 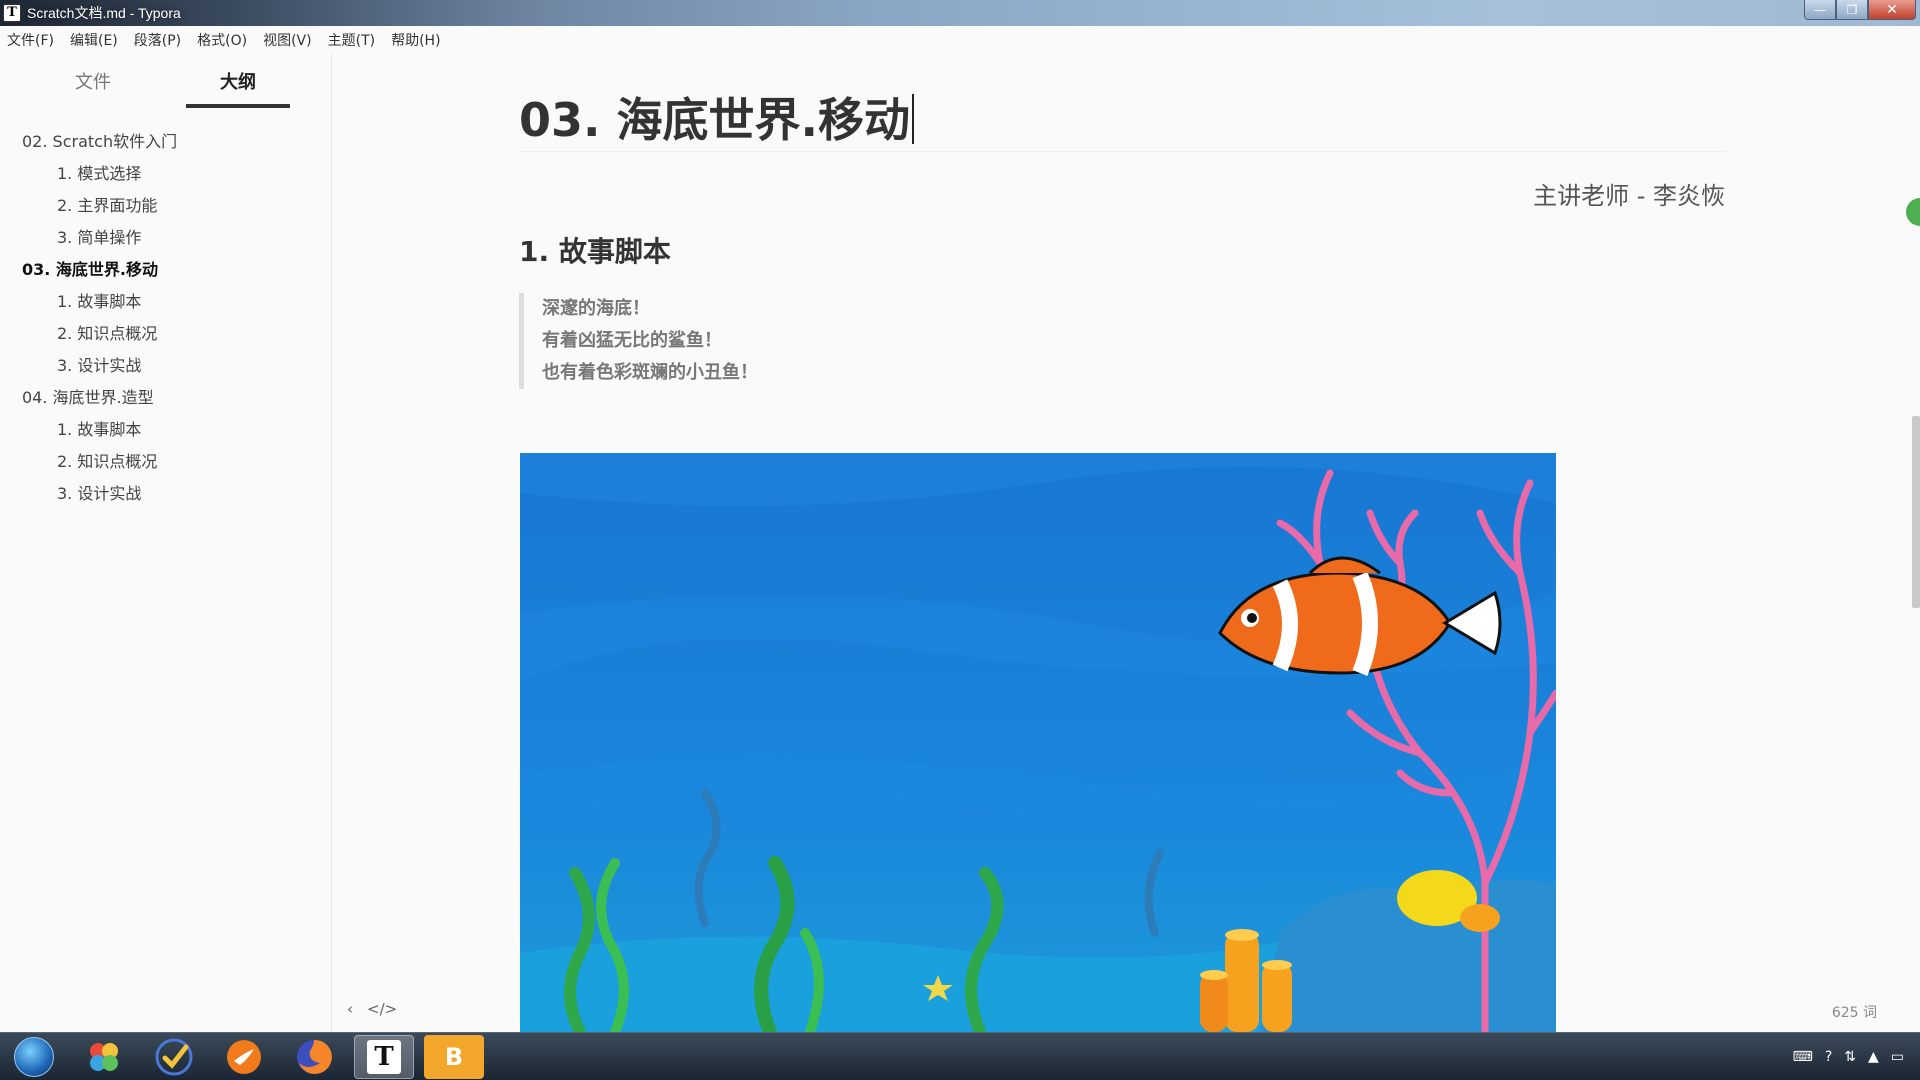 I want to click on blockquote: 深邃的海底！ 有着凶猛无比的鲨鱼！ 也有着色彩斑斓的小丑鱼！, so click(x=819, y=341).